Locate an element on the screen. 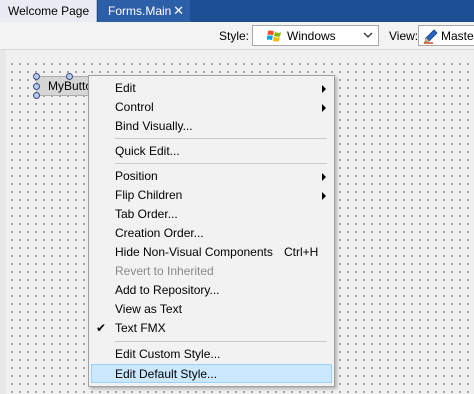 The image size is (474, 394). tab-forms-main: Forms.Main ✕ is located at coordinates (144, 11).